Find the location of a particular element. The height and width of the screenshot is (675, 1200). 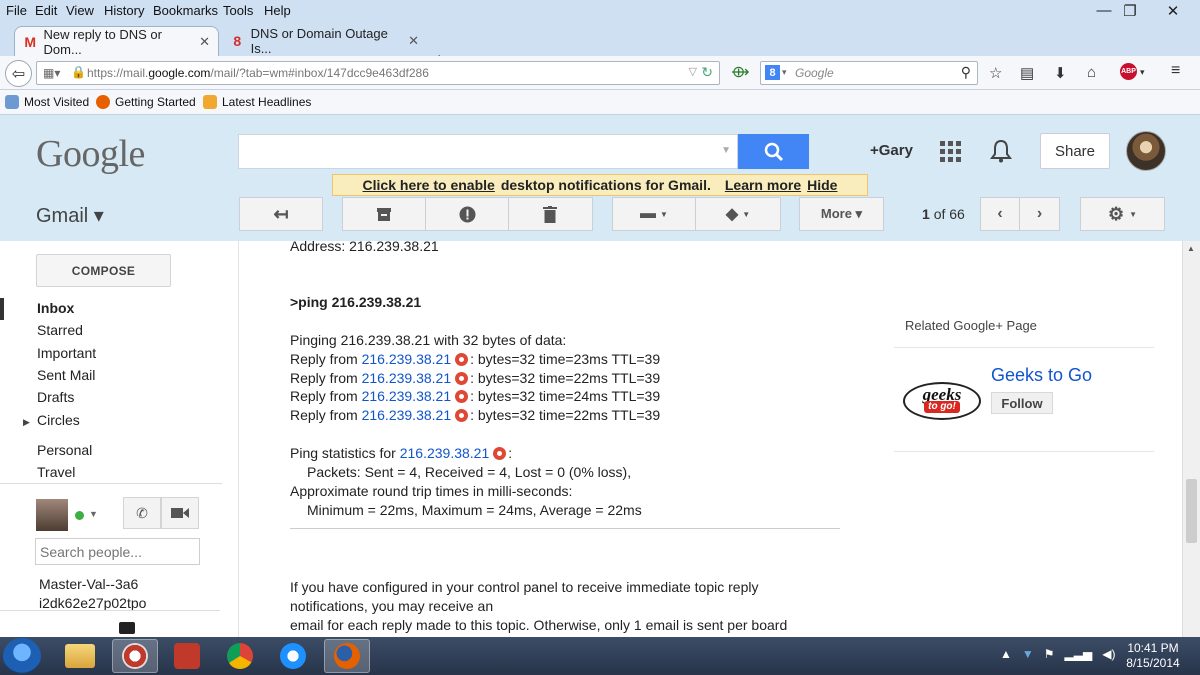

page-scrollbar: ▲ is located at coordinates (1191, 439).